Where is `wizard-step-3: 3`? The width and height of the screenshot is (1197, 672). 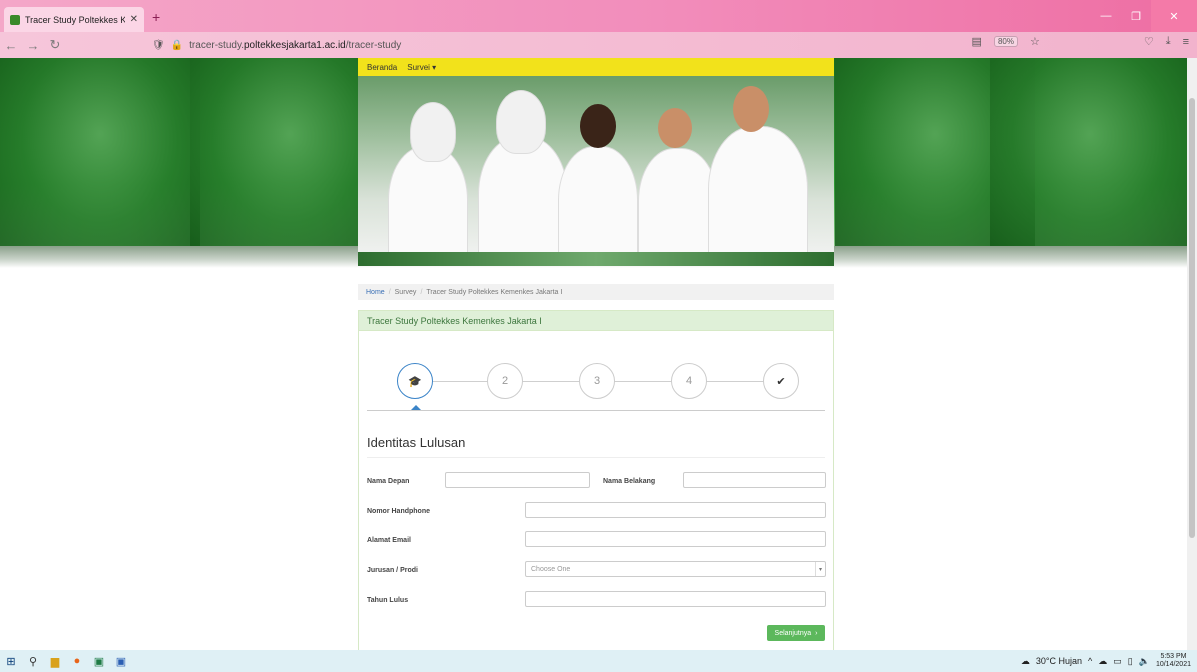
wizard-step-3: 3 is located at coordinates (597, 381).